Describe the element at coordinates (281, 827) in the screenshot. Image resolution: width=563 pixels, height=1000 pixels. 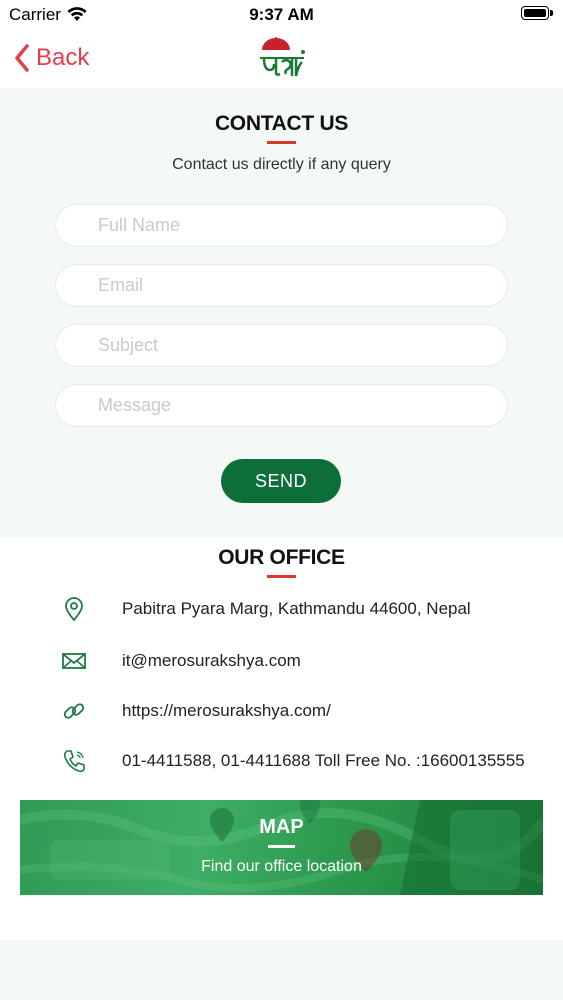
I see `map-title: MAP` at that location.